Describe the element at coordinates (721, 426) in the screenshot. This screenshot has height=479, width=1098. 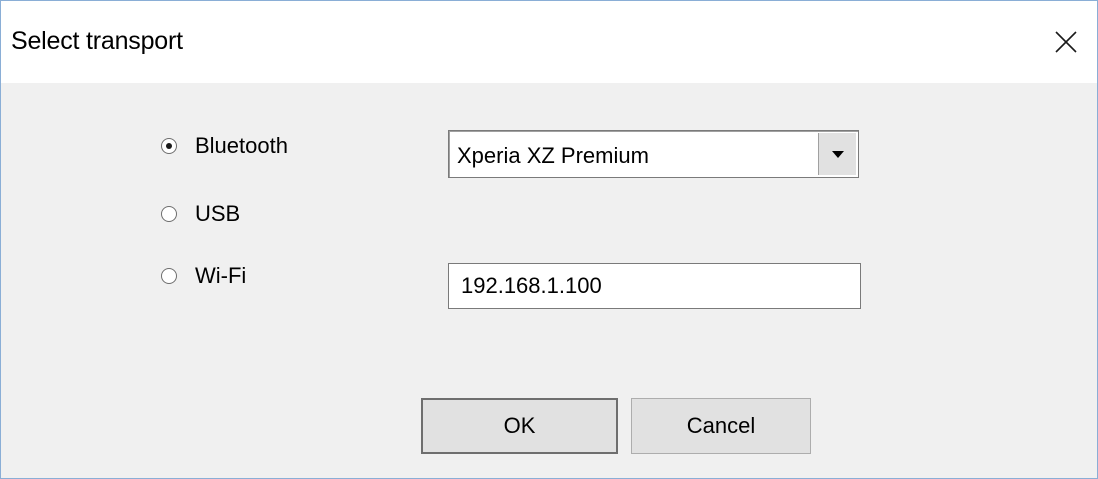
I see `cancel-button: Cancel` at that location.